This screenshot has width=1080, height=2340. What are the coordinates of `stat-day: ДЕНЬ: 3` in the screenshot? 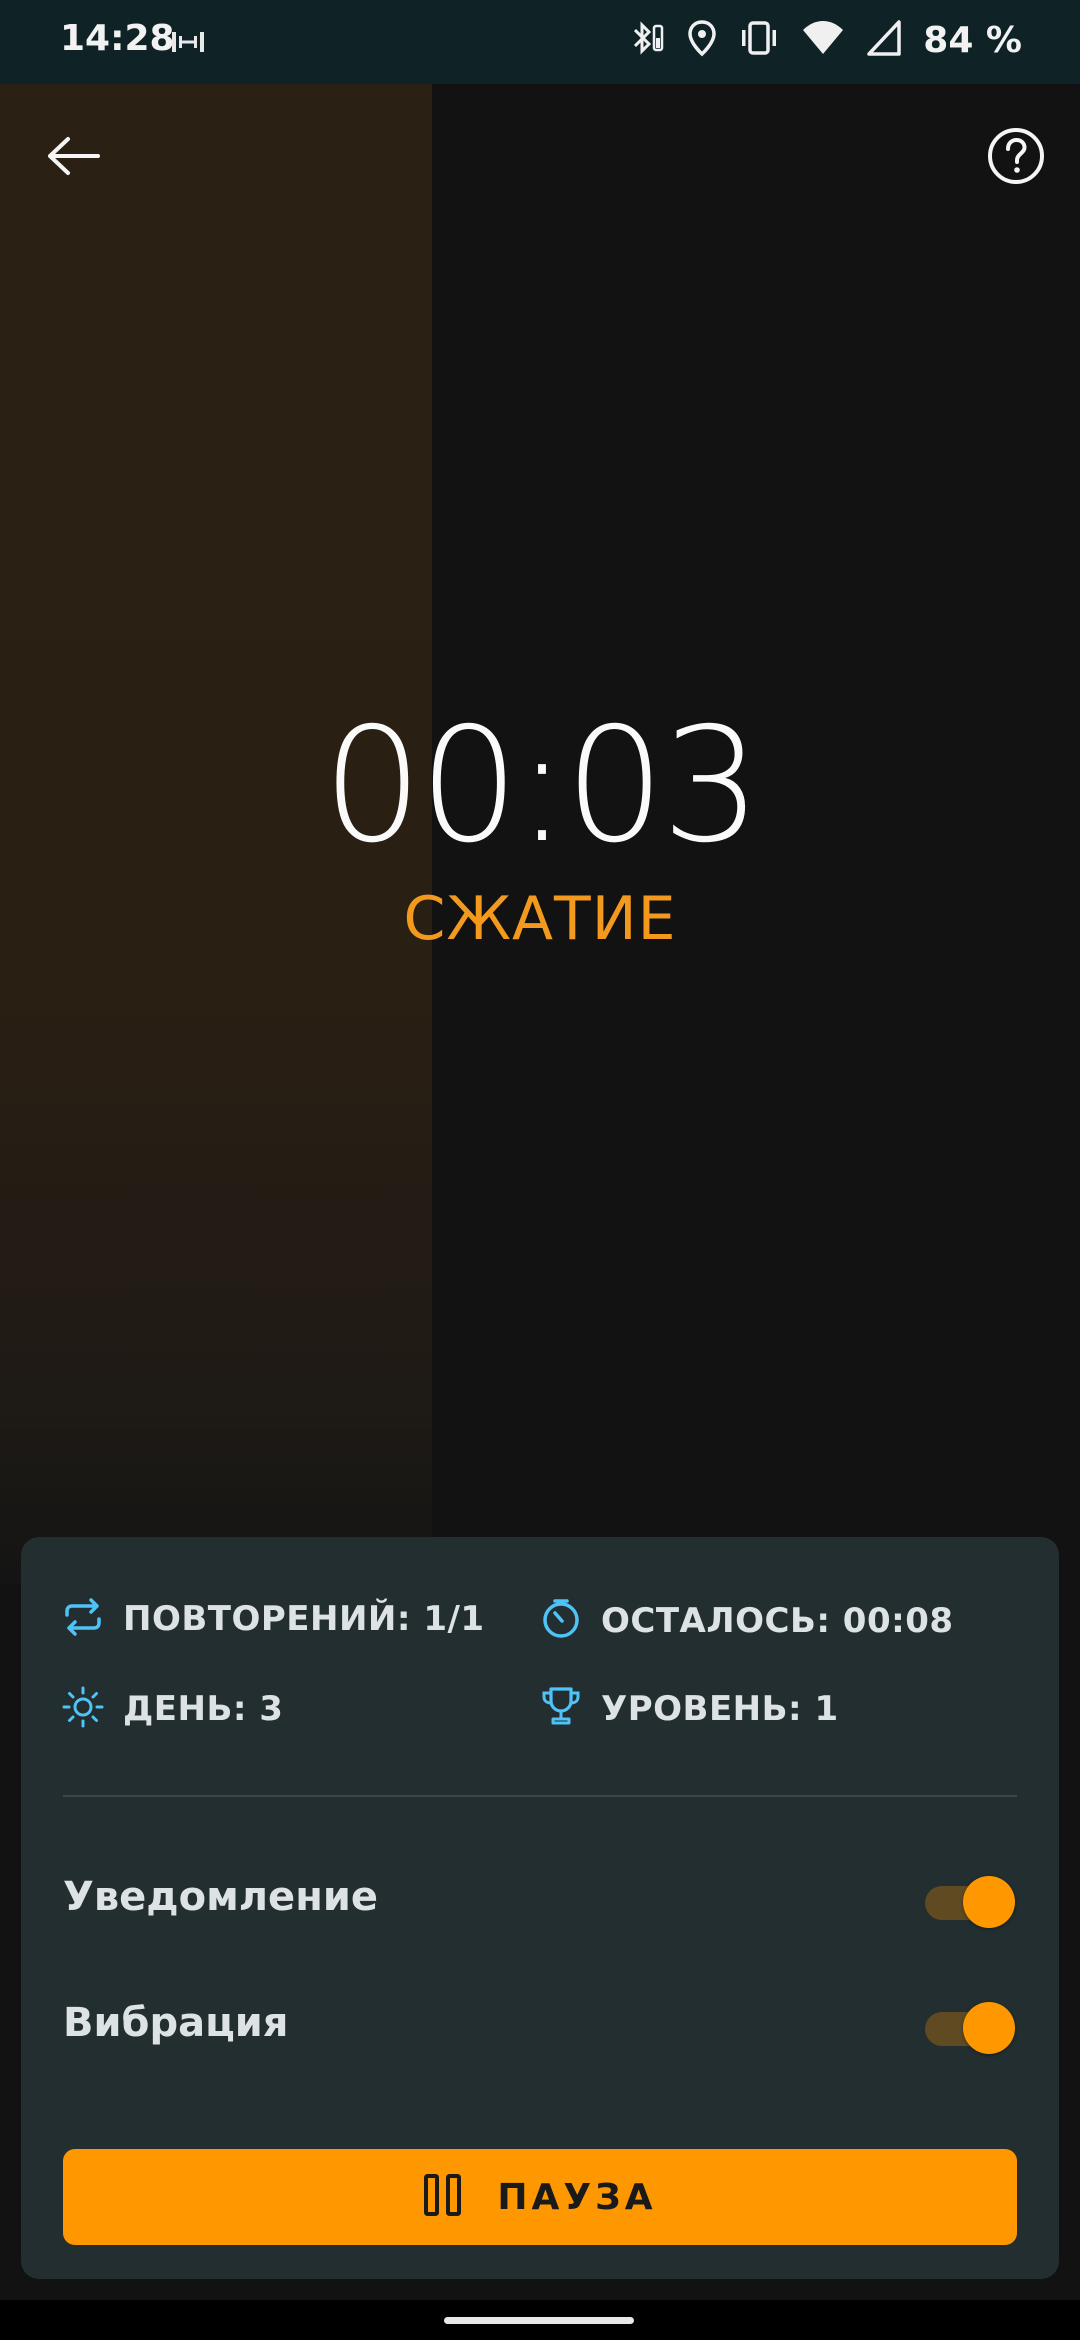 It's located at (172, 1709).